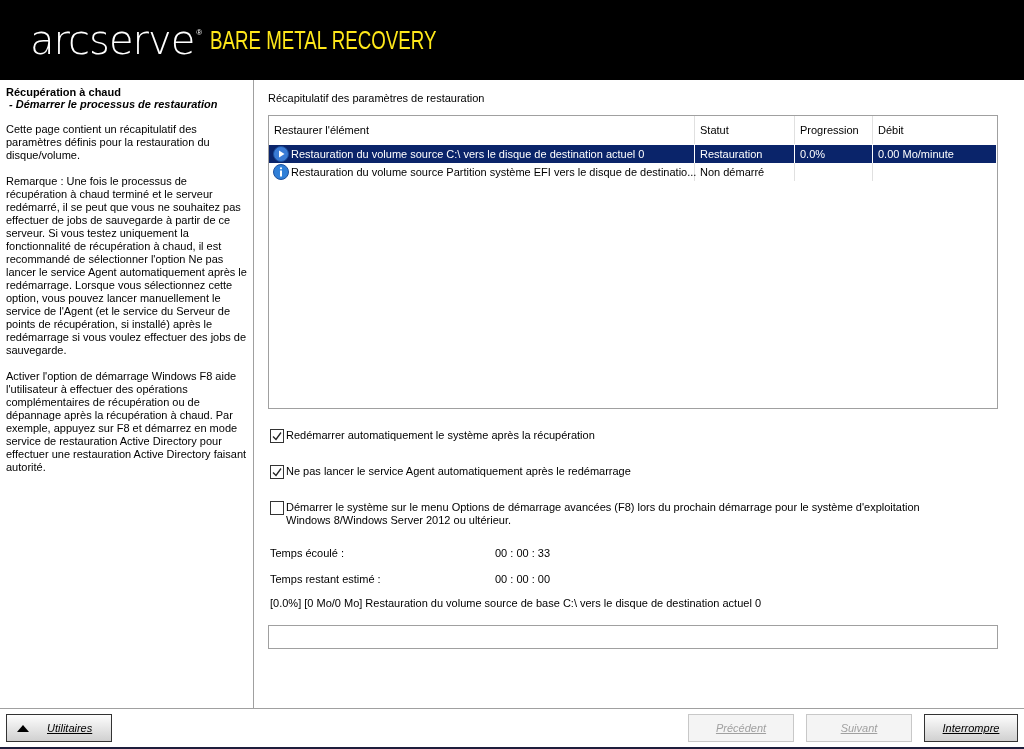 The image size is (1024, 749). I want to click on help-paragraph: Remarque : Une fois le processus de récupération à chaud terminé et le serveur redémarré, il se peut que vous ne souhaitez pas effectuer de jobs de sauvegarde à partir de ce serveur. Si vous testez uniquement la fonctionnalité de récupération à chaud, il est recommandé de sélectionner l'option Ne pas lancer le service Agent automatiquement après le redémarrage. Lorsque vous sélectionnez cette option, vous pouvez lancer manuellement le service de l'Agent (et le service du Serveur de points de récupération, si installé) après le redémarrage si vous voulez effectuer des jobs de sauvegarde., so click(126, 266).